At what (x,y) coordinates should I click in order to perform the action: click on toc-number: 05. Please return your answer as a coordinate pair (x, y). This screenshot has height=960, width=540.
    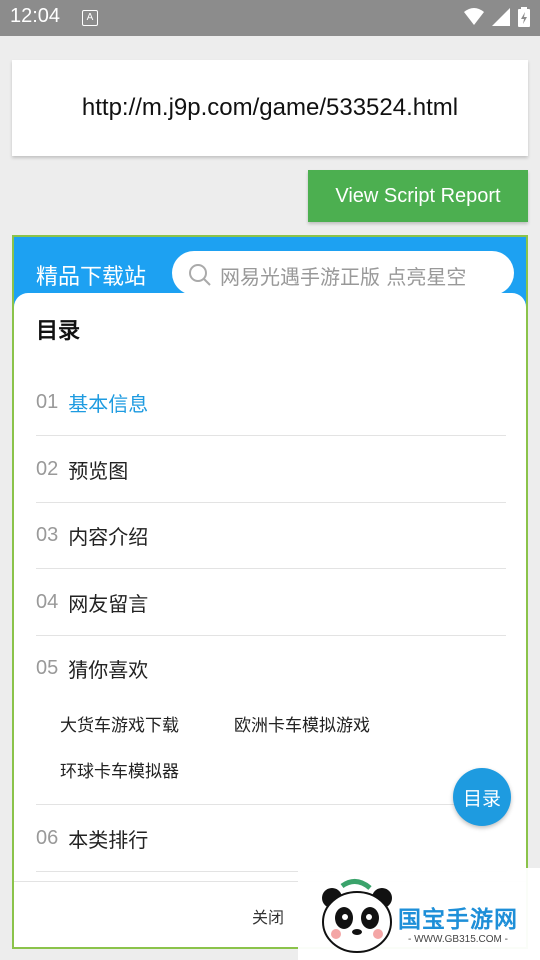
    Looking at the image, I should click on (47, 667).